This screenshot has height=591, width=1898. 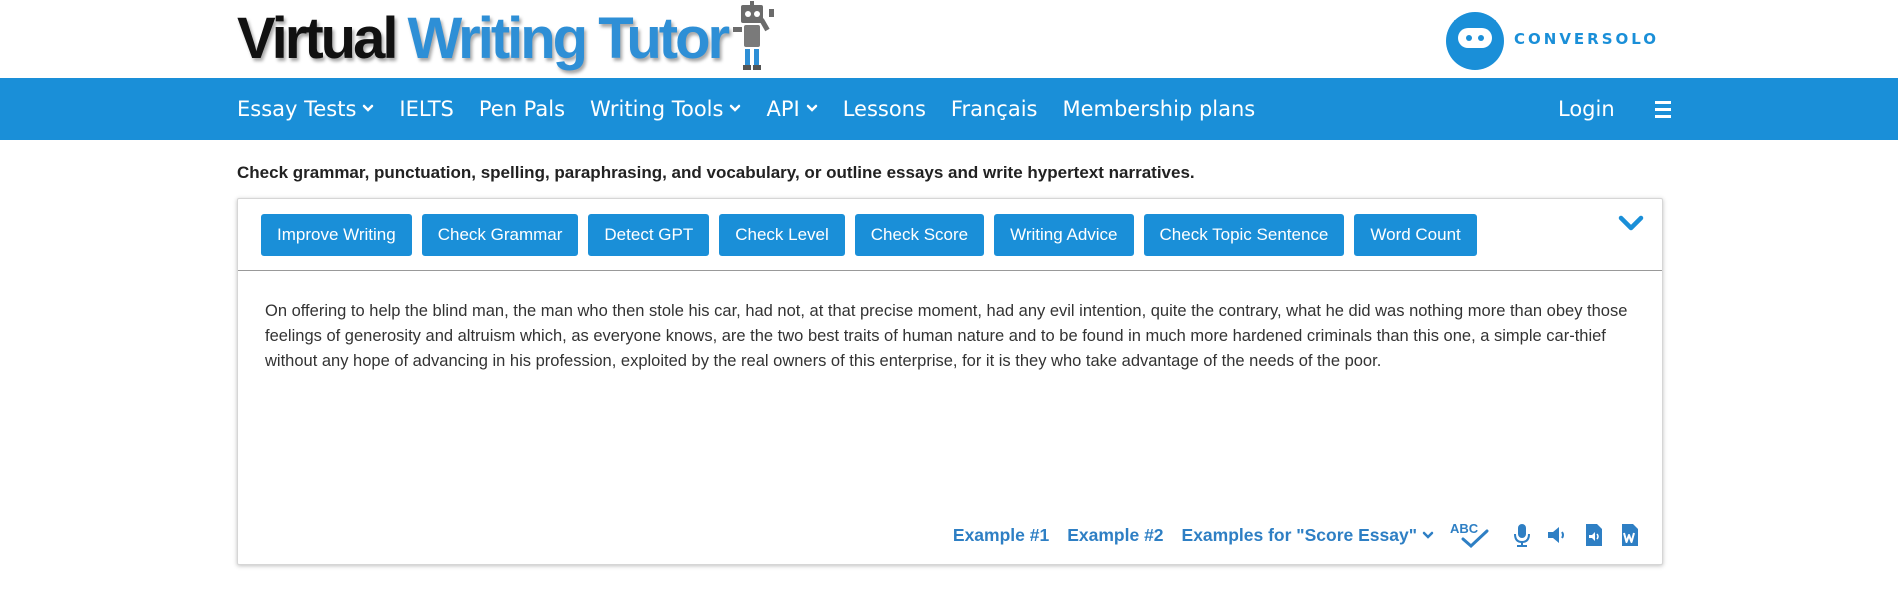 I want to click on conversolo-wordmark: CONVERSOLO, so click(x=1587, y=39).